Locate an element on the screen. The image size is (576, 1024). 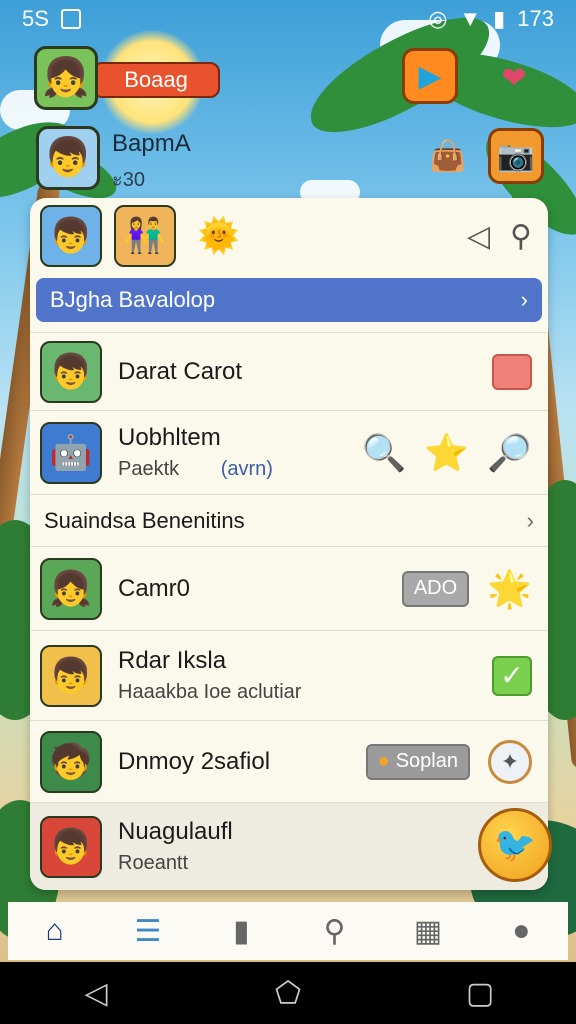
section-header: Suaindsa Benenitins › is located at coordinates (289, 520).